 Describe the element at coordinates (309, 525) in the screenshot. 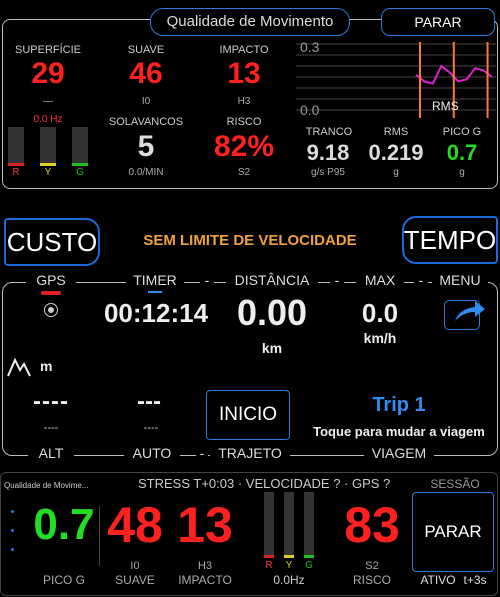

I see `live-bar-green` at that location.